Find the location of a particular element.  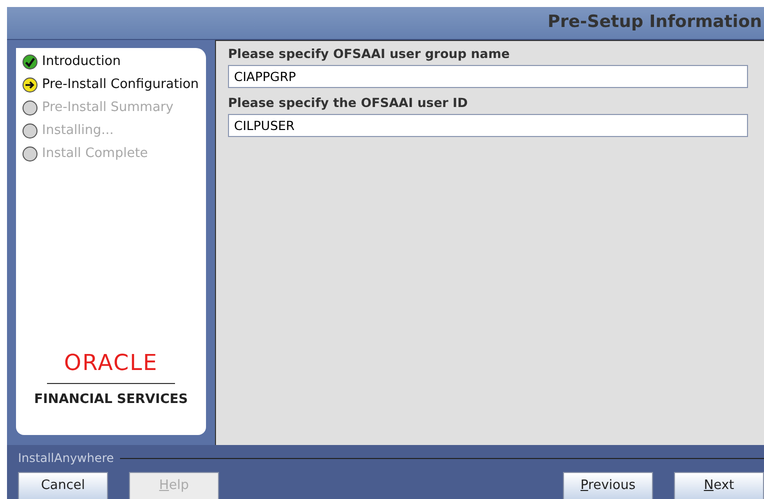

step-label: Install Complete is located at coordinates (95, 153).